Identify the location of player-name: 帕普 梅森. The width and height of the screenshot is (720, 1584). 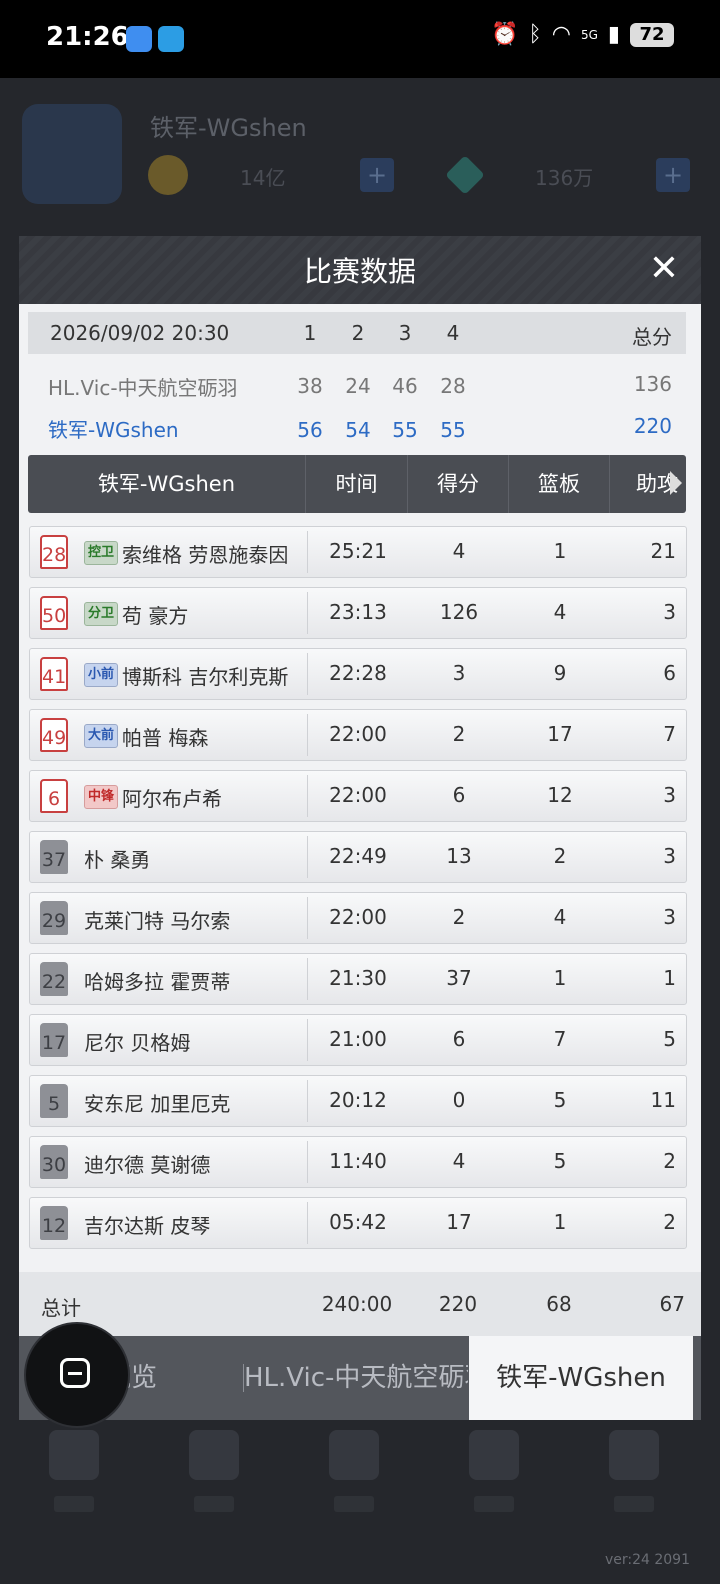
(165, 738).